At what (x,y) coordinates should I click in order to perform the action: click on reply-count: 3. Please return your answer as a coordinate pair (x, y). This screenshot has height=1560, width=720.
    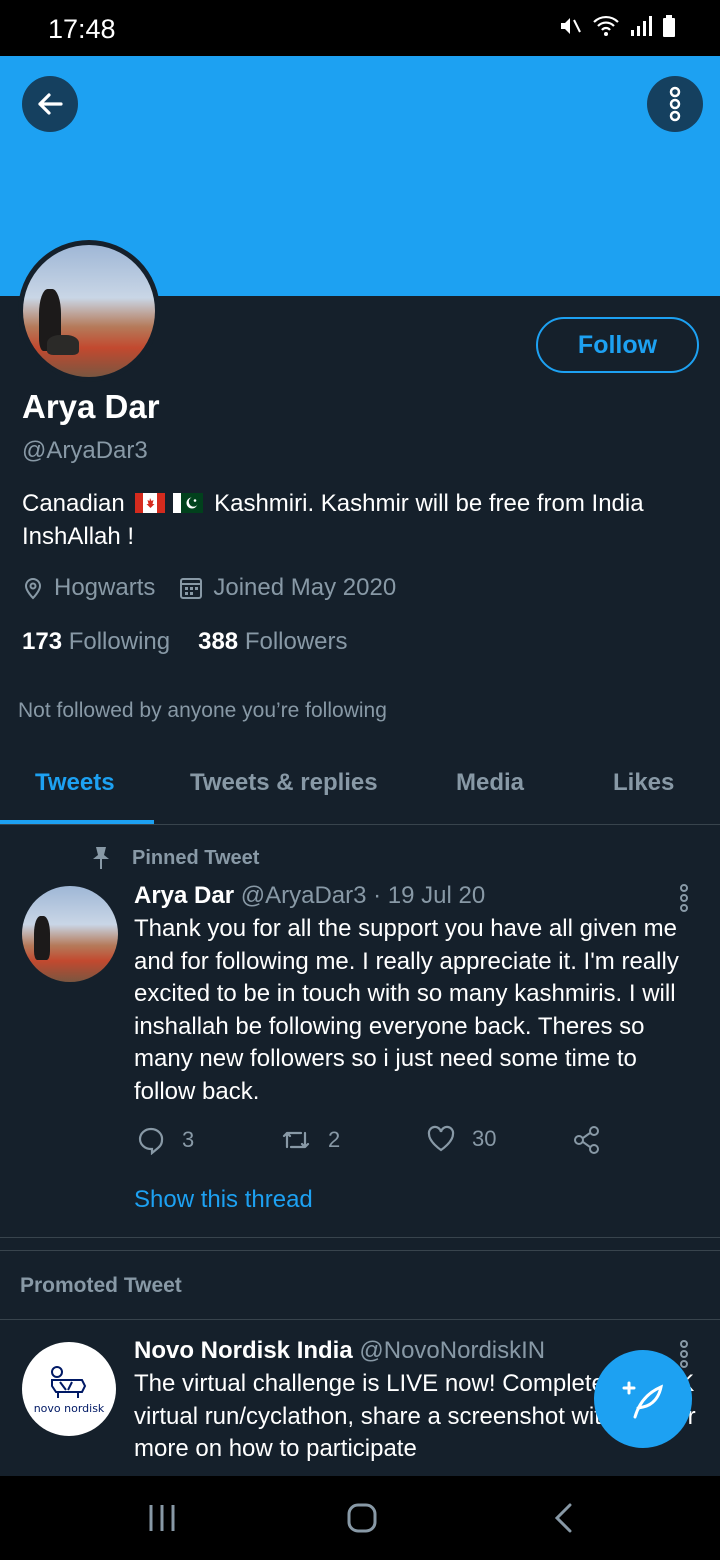
    Looking at the image, I should click on (188, 1139).